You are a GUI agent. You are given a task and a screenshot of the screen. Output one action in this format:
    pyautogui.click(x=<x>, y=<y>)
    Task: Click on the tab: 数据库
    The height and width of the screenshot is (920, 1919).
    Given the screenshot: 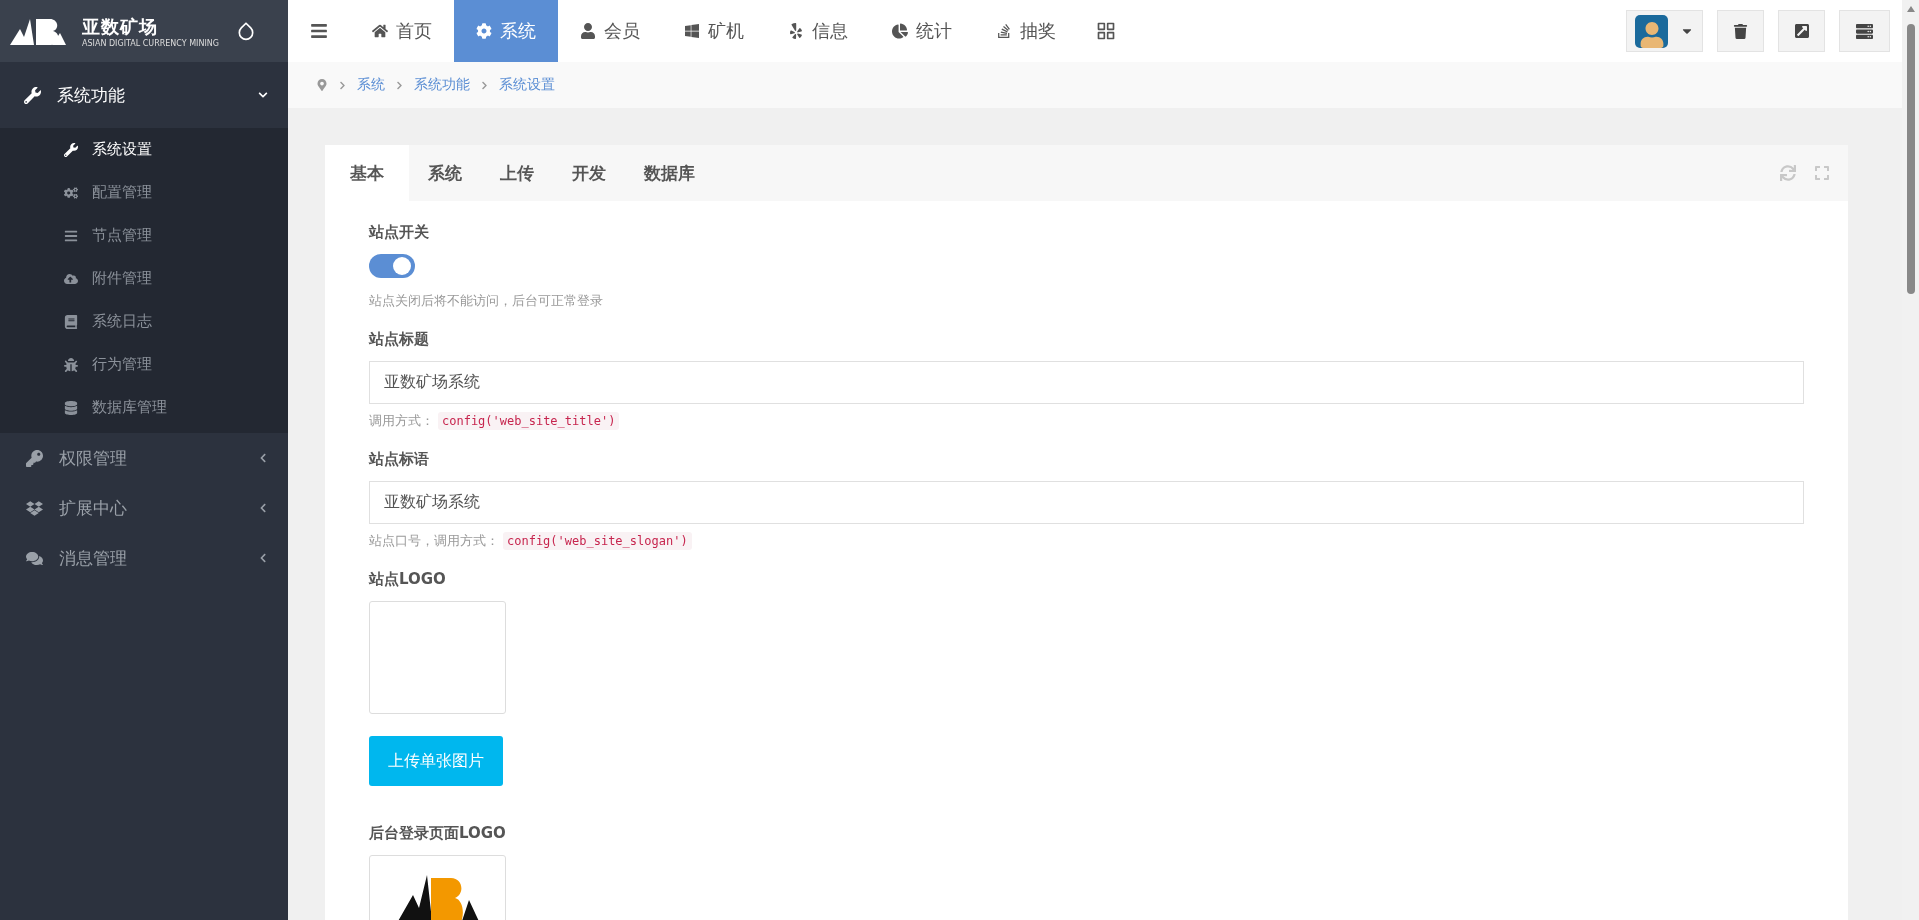 What is the action you would take?
    pyautogui.click(x=669, y=173)
    